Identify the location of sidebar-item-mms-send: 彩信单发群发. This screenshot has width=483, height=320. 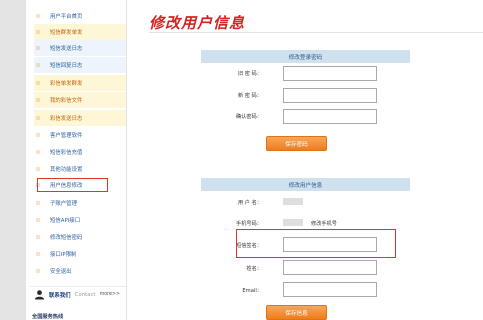
(80, 83).